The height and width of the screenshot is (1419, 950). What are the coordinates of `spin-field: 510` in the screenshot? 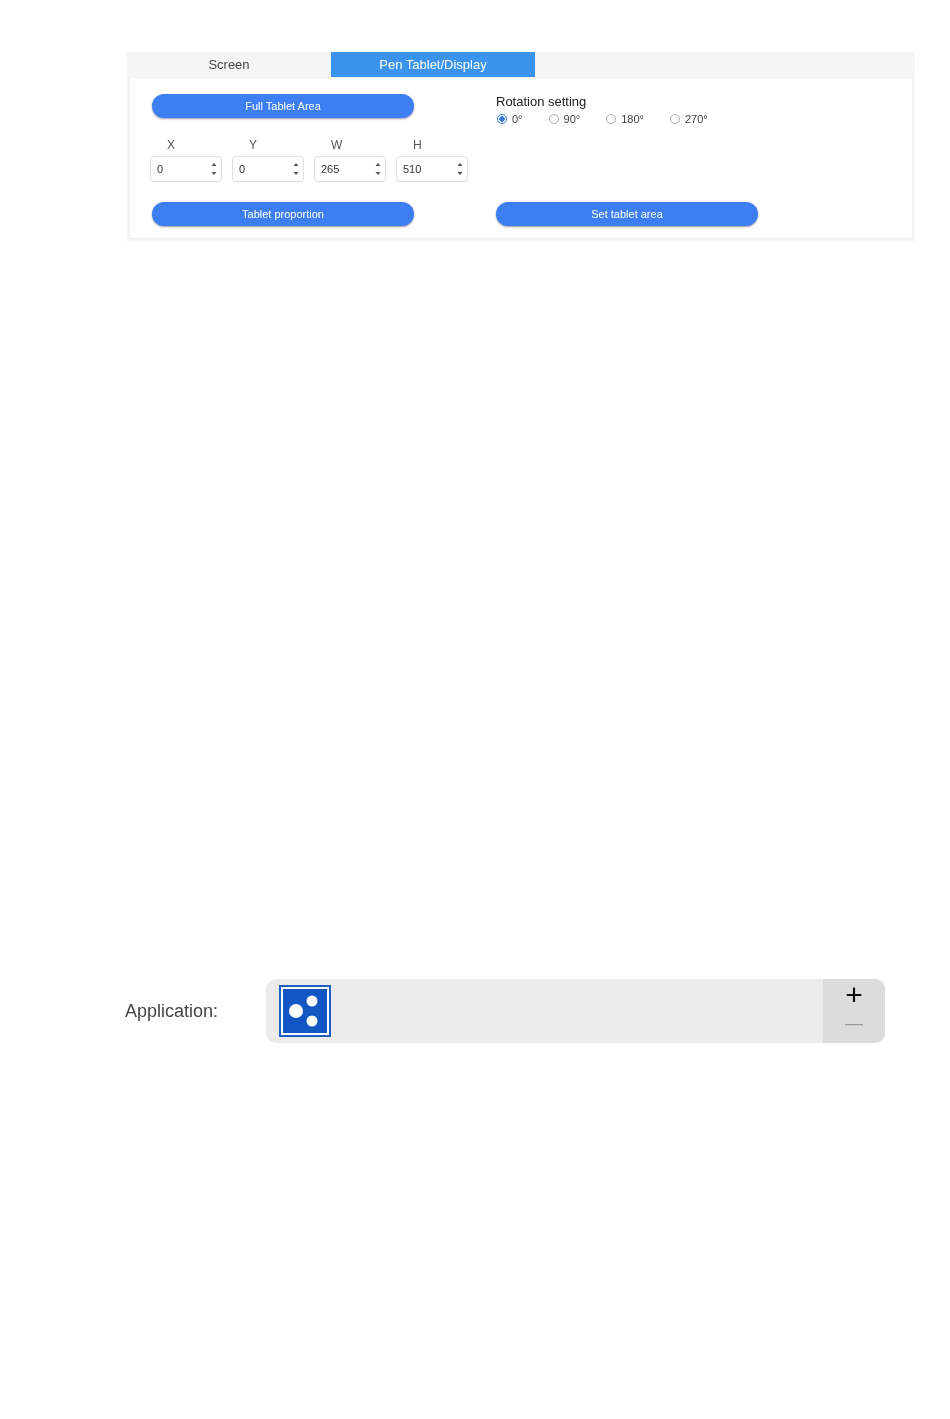 It's located at (432, 169).